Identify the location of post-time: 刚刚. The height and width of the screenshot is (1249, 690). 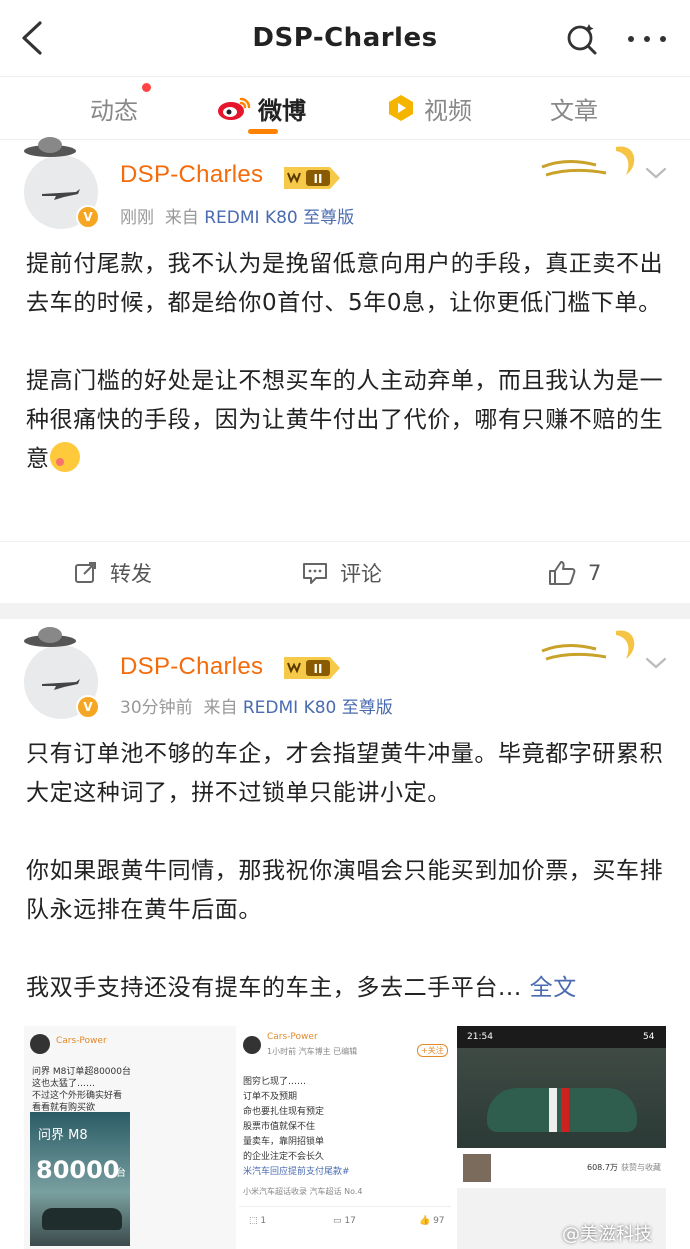
(137, 218).